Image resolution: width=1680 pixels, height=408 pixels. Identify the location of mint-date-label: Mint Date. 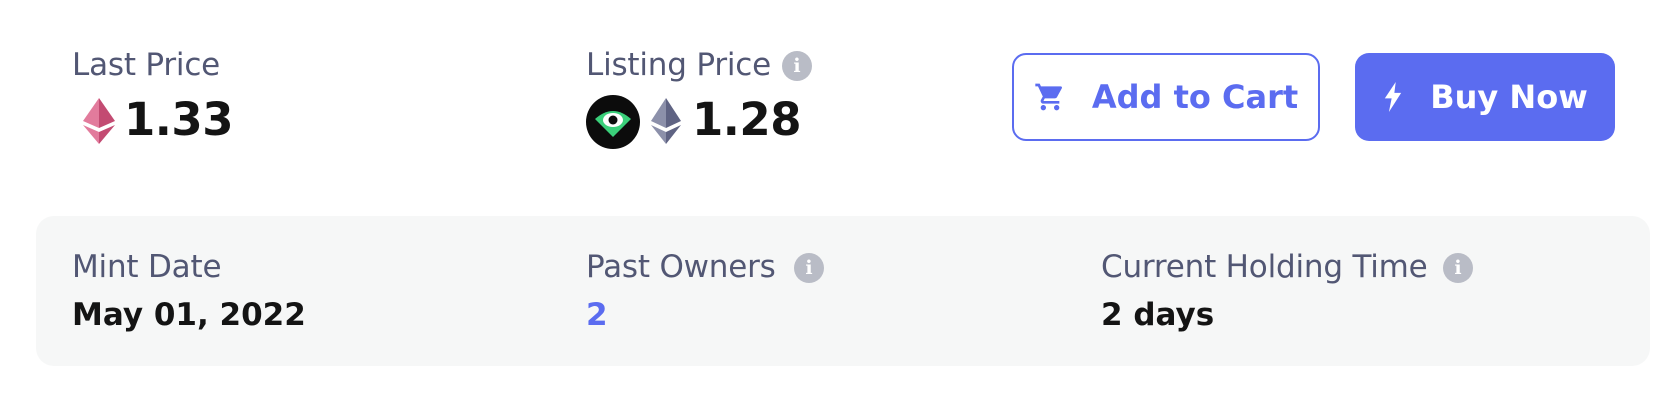
(147, 267).